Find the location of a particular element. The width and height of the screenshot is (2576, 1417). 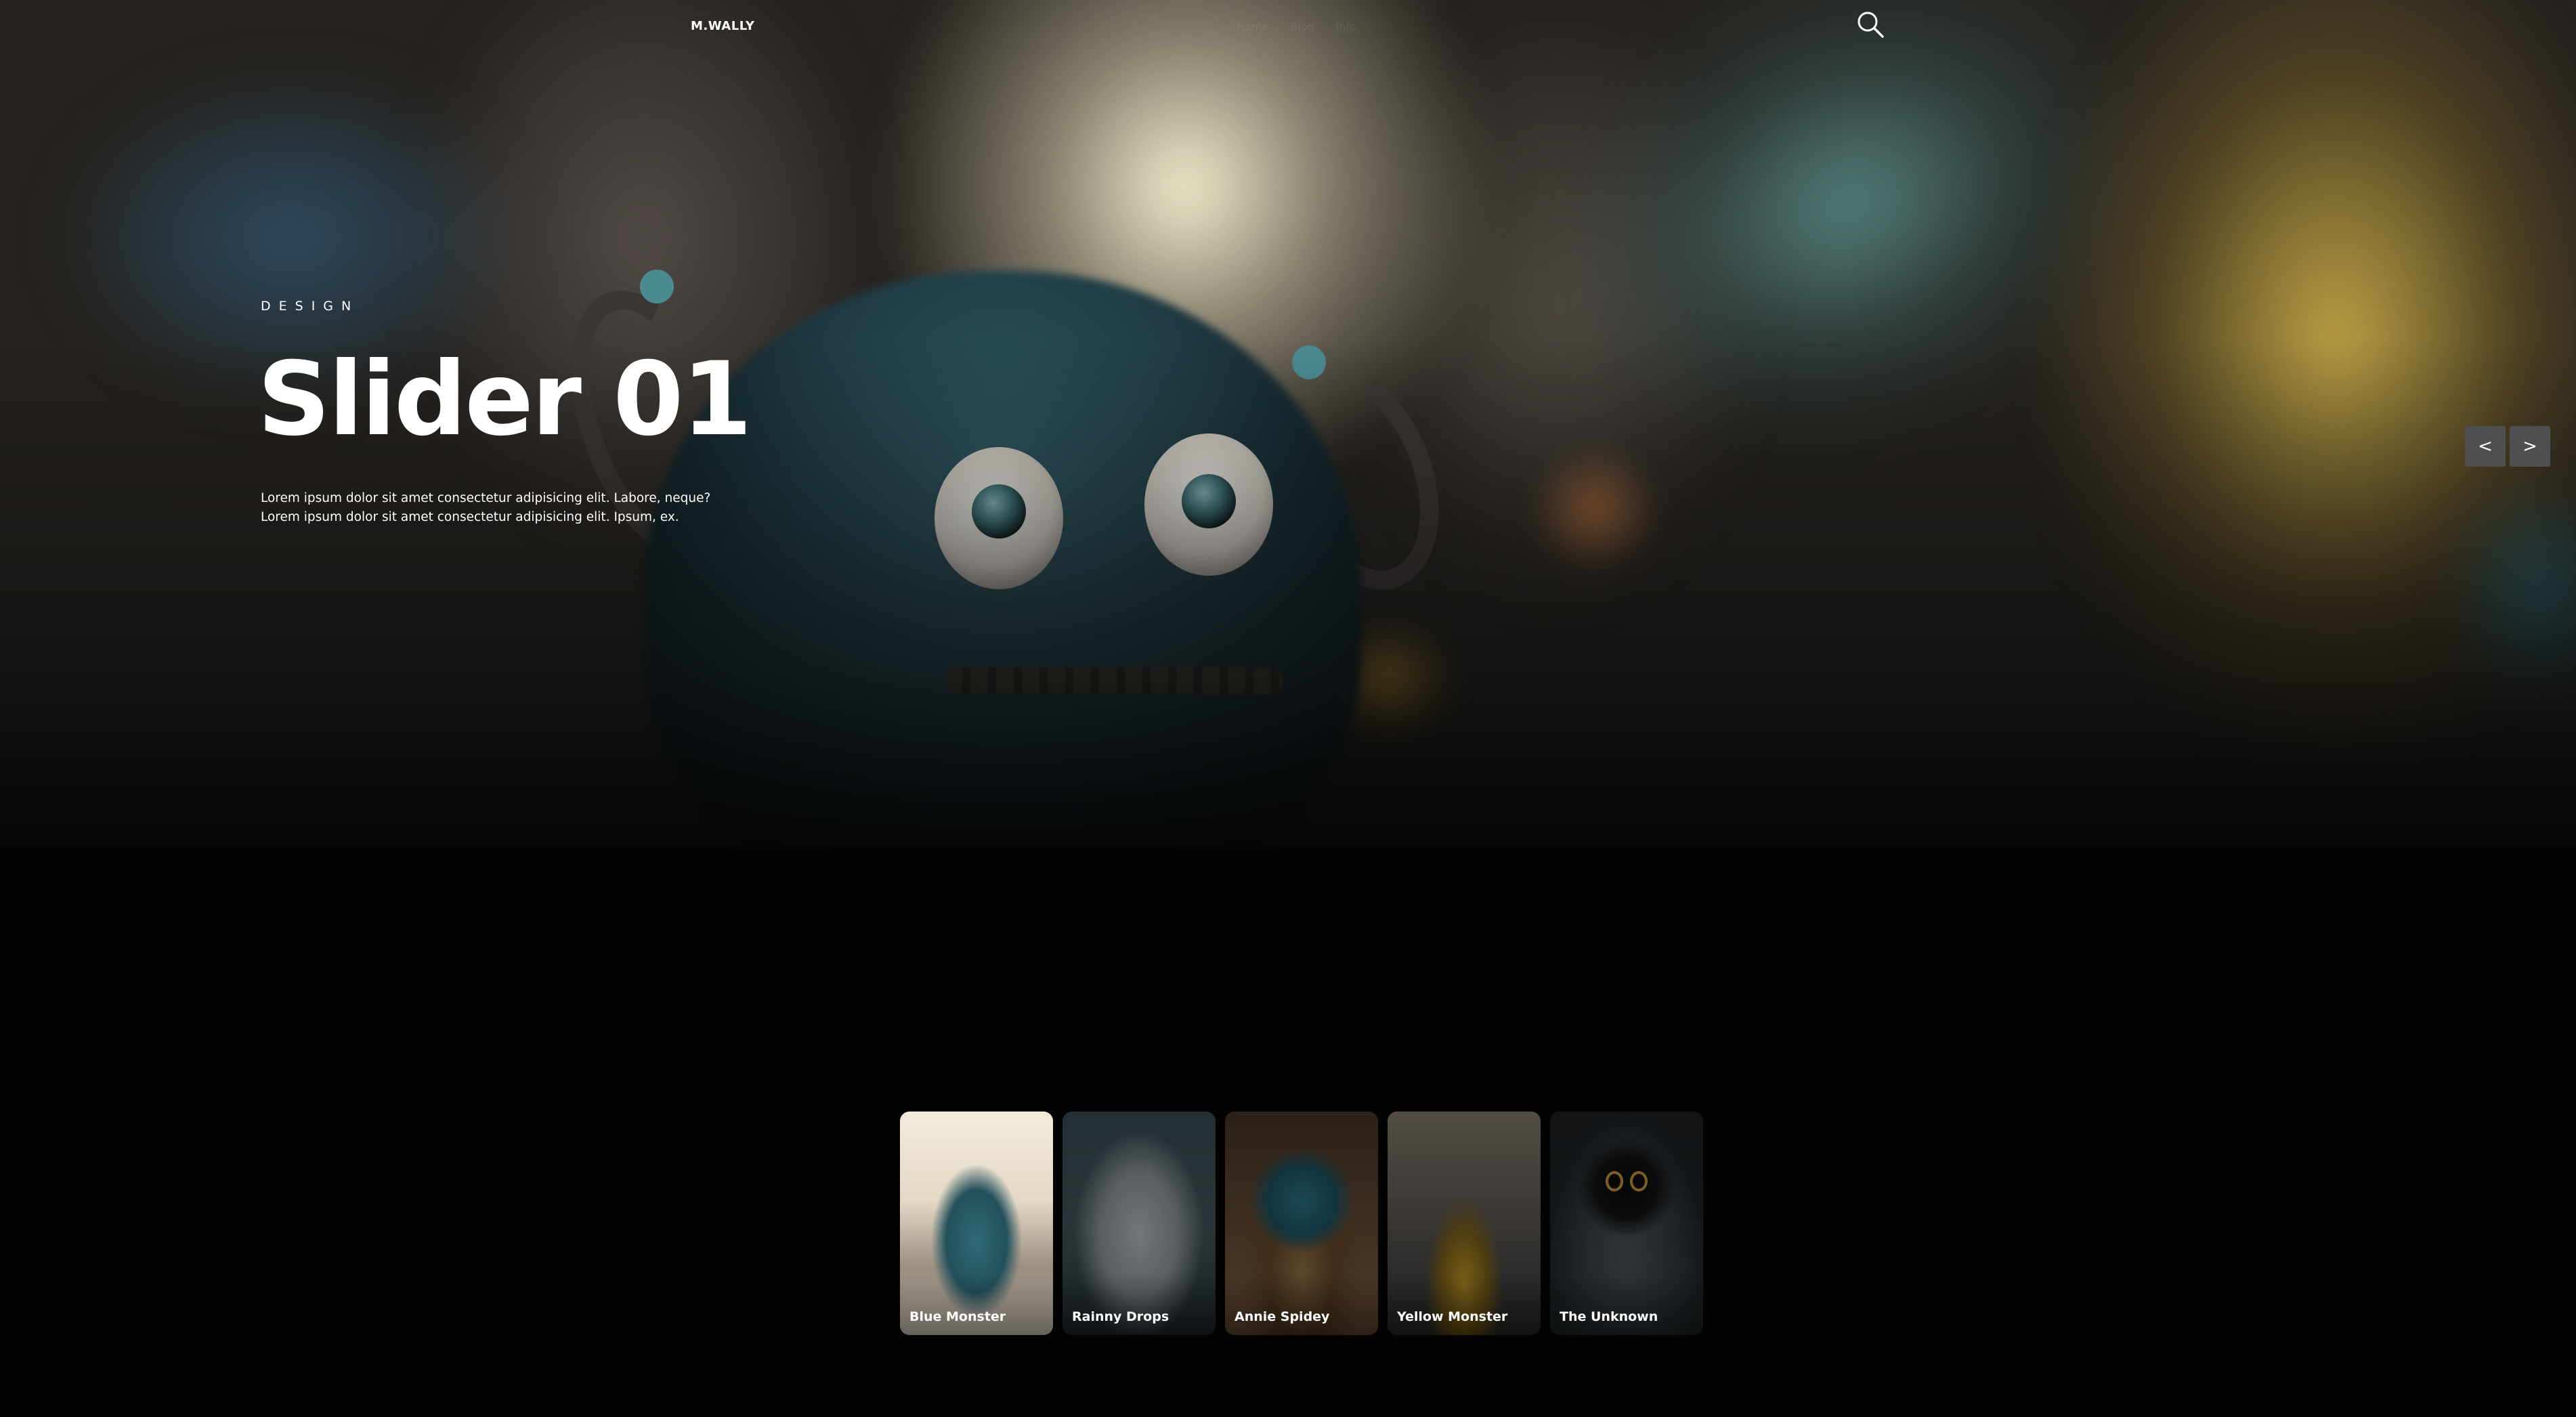

nav-link-blog: Blog is located at coordinates (1302, 26).